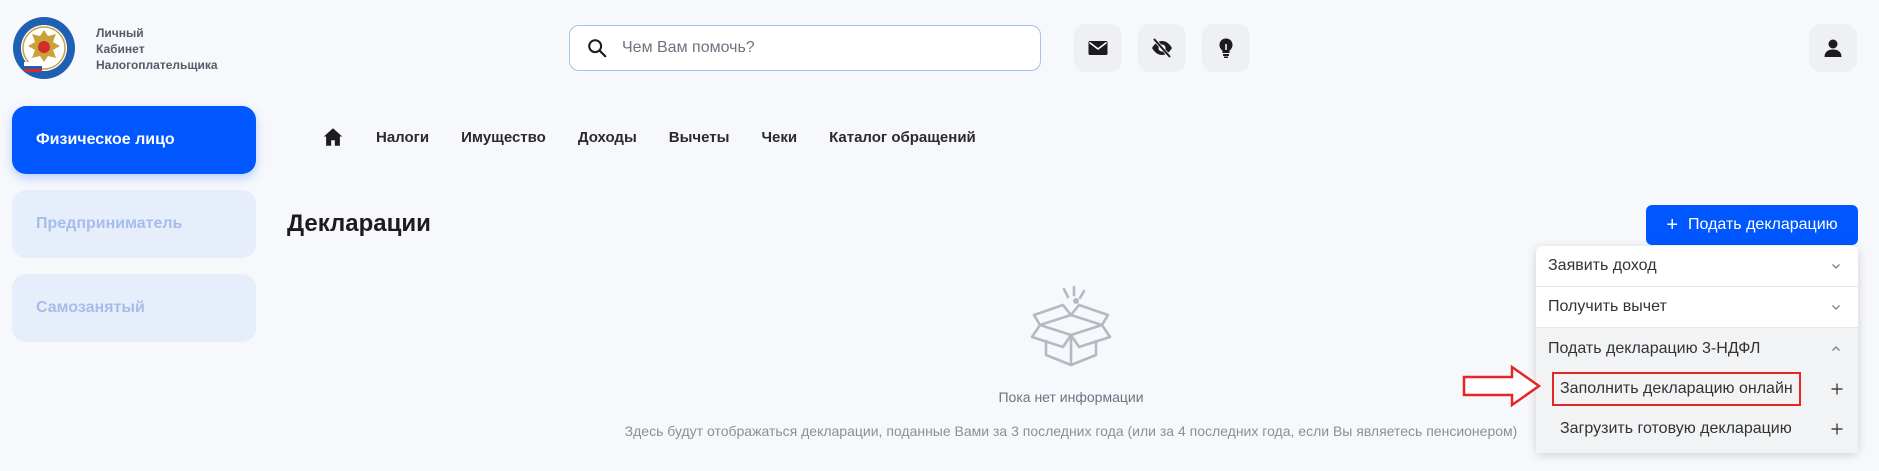 The height and width of the screenshot is (471, 1879). What do you see at coordinates (607, 137) in the screenshot?
I see `nav-income: Доходы` at bounding box center [607, 137].